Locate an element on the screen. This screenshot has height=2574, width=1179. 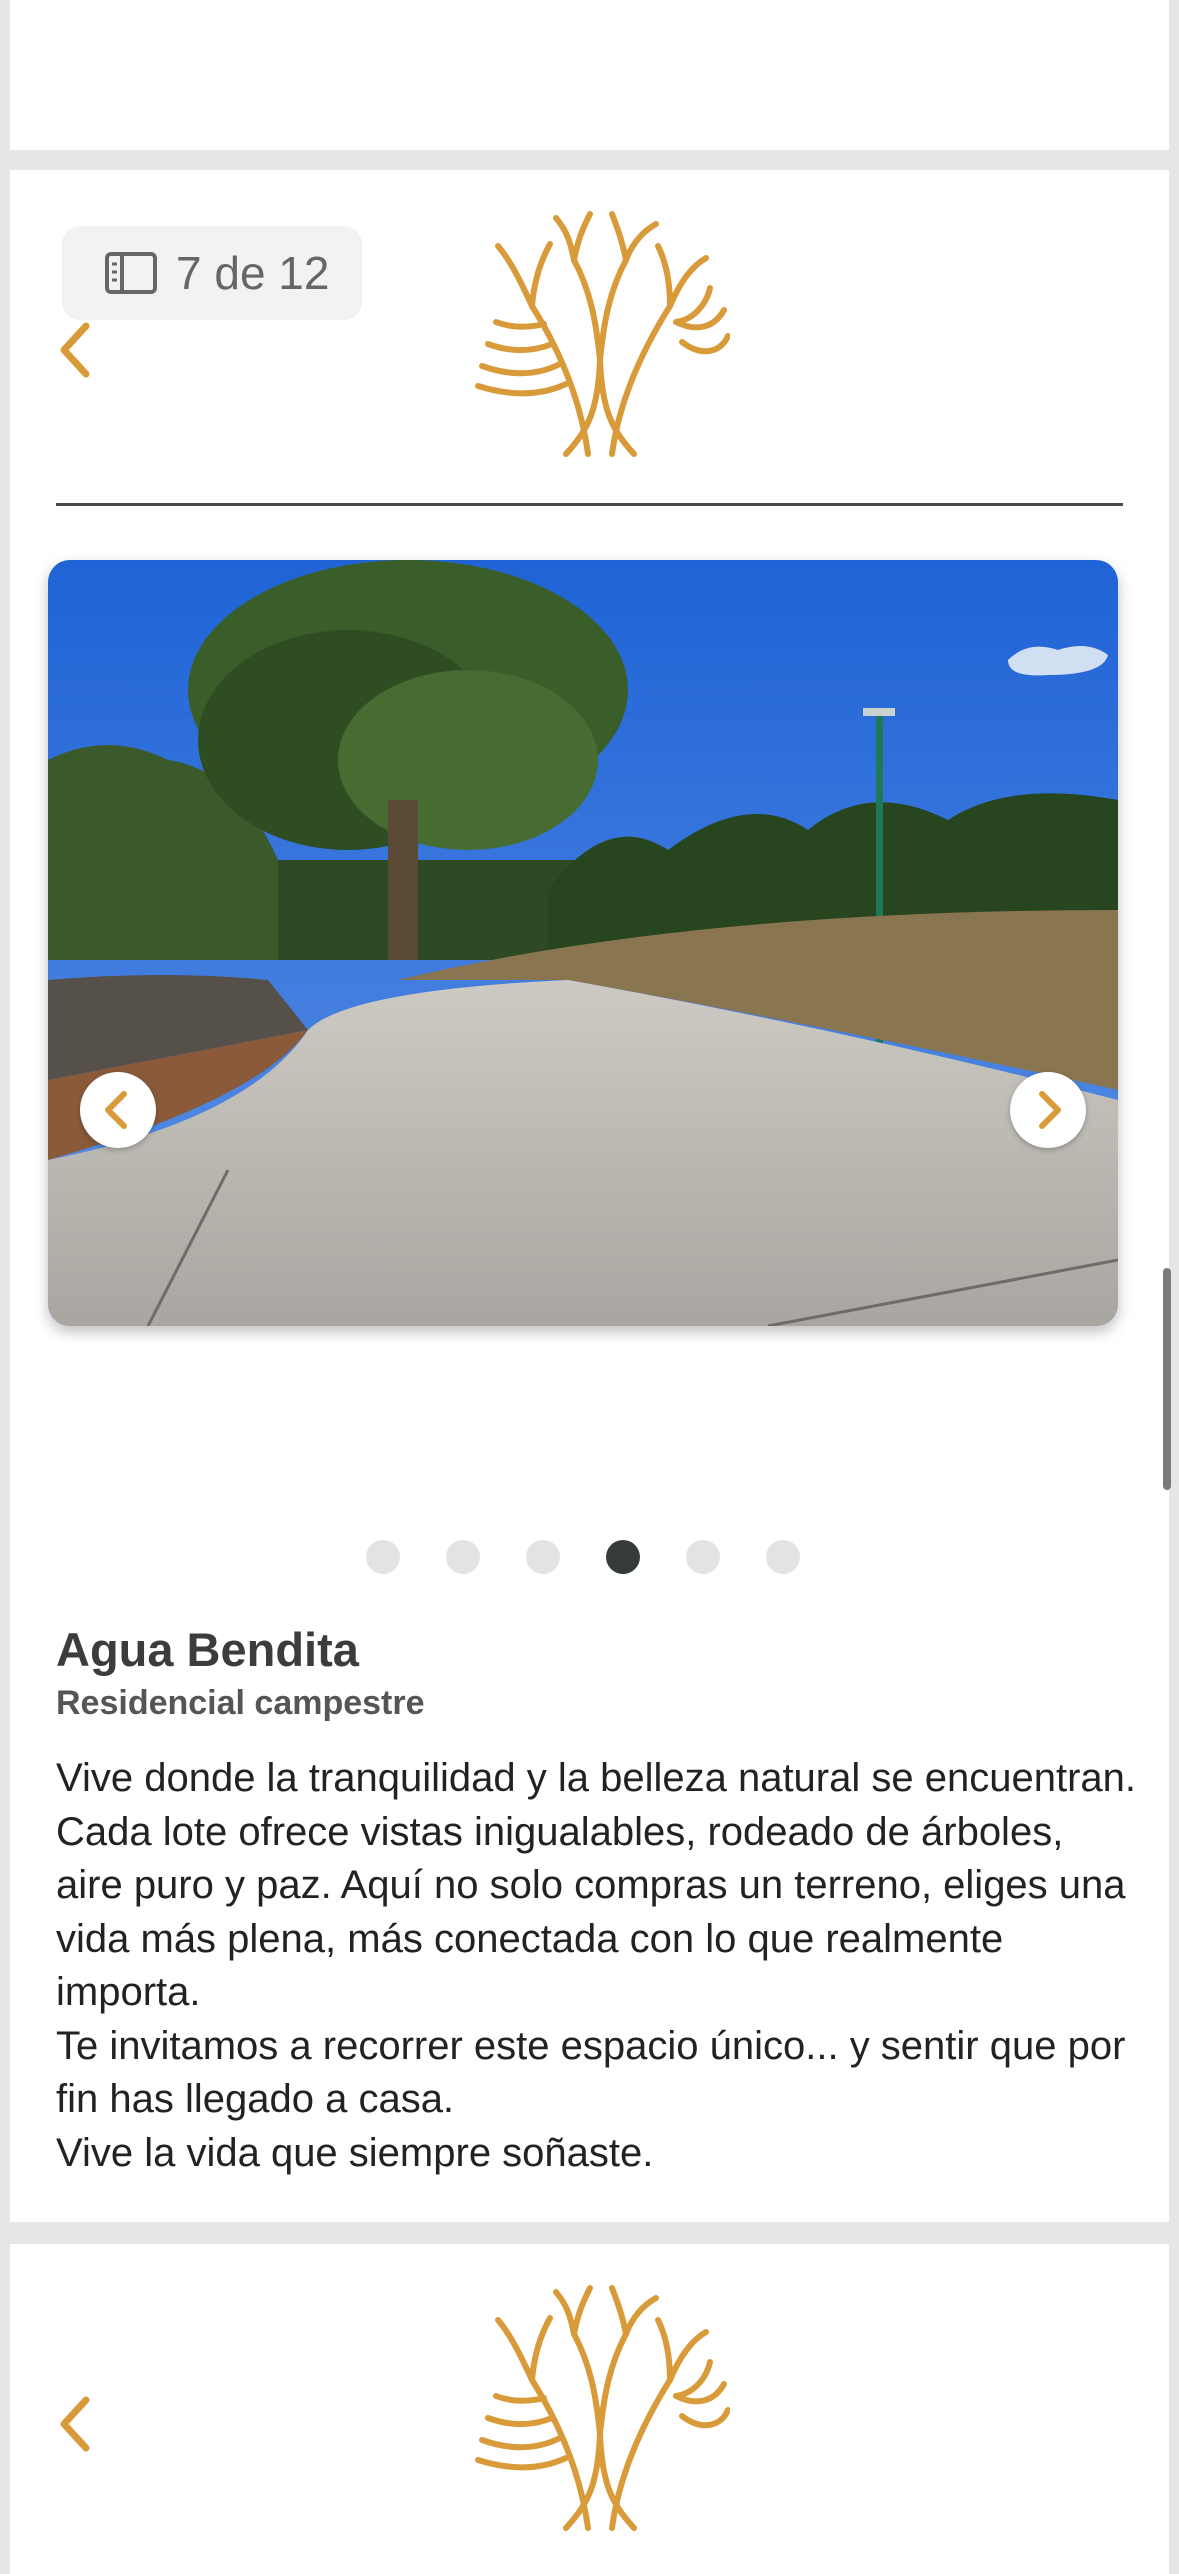
scrollbar-thumb is located at coordinates (1167, 1379).